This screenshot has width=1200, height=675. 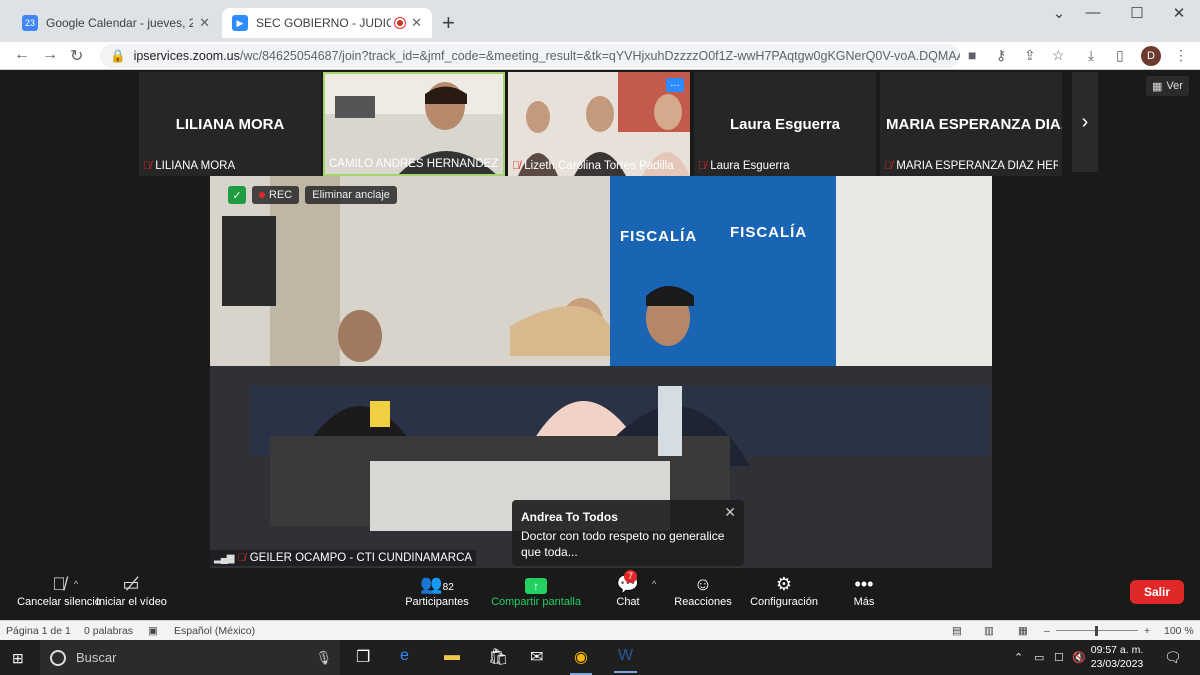 I want to click on participant-tile: … 🎙̸ Lizeth Carolina Torres Padilla, so click(x=599, y=124).